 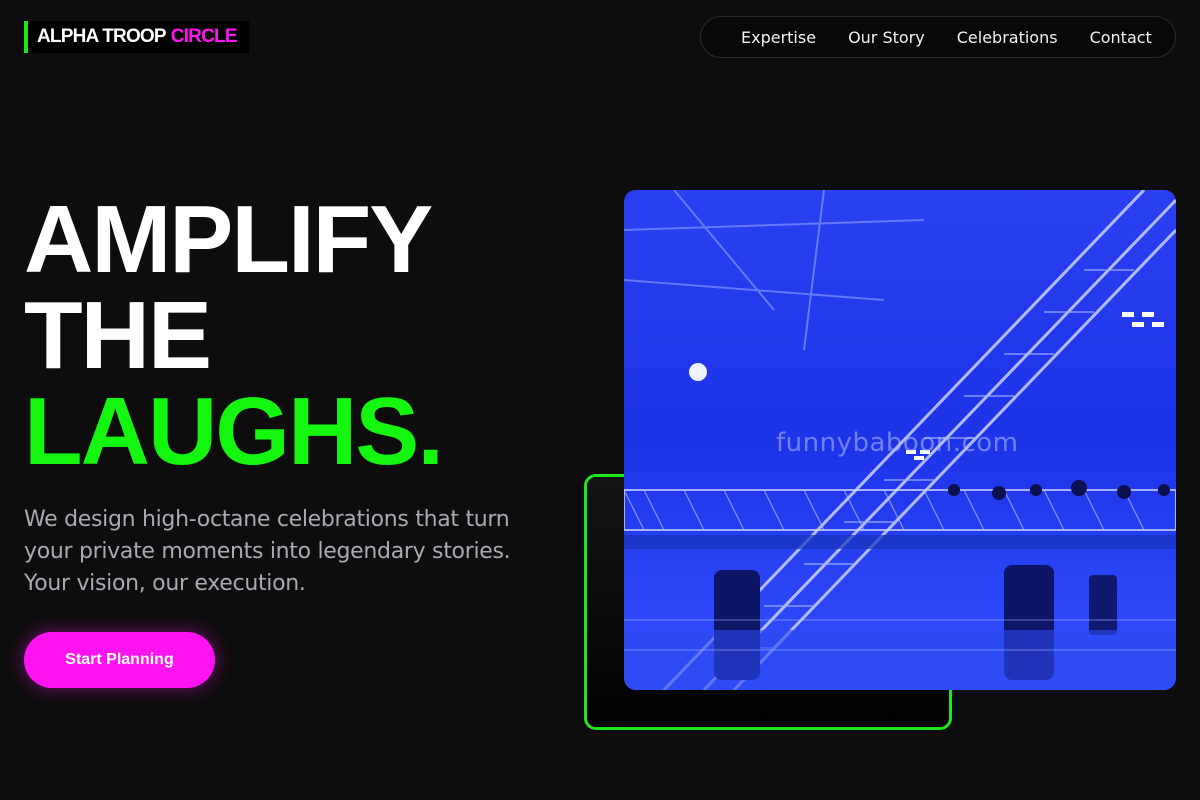 I want to click on brand-logo: ALPHA TROOP CIRCLE, so click(x=136, y=37).